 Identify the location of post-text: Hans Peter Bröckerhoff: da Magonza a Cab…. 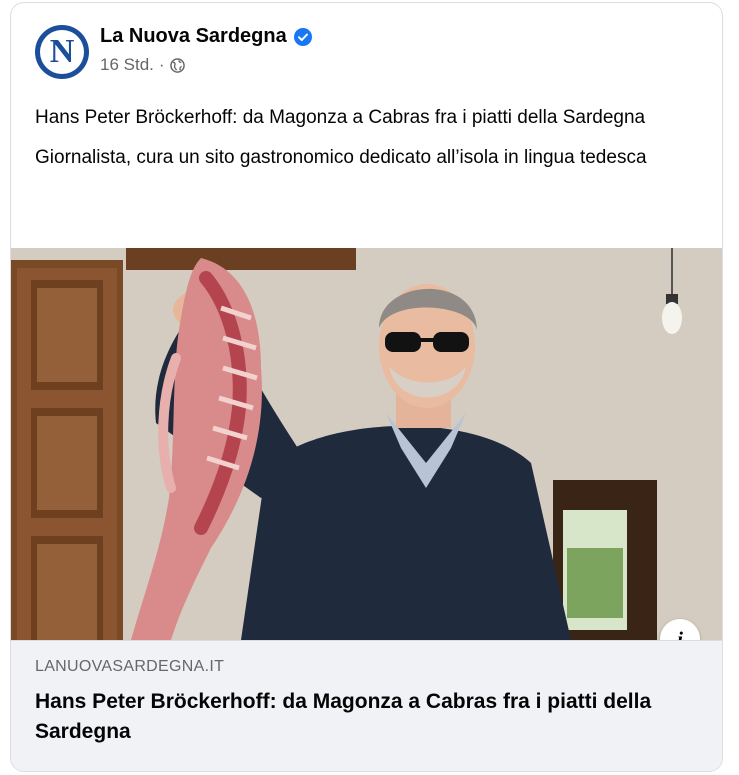
(365, 143).